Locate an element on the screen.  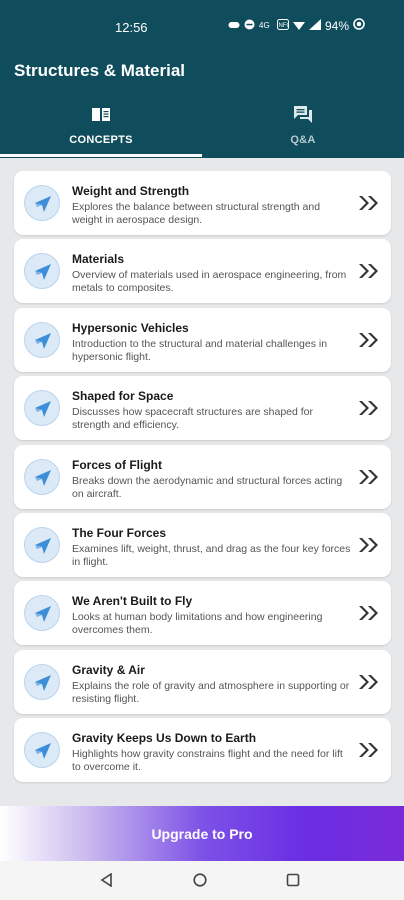
concept-title: We Aren't Built to Fly is located at coordinates (132, 601).